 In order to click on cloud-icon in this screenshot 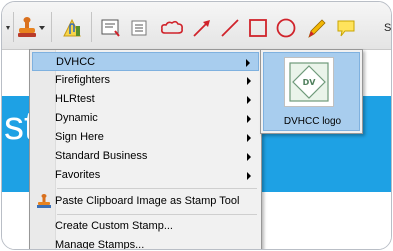, I will do `click(172, 28)`.